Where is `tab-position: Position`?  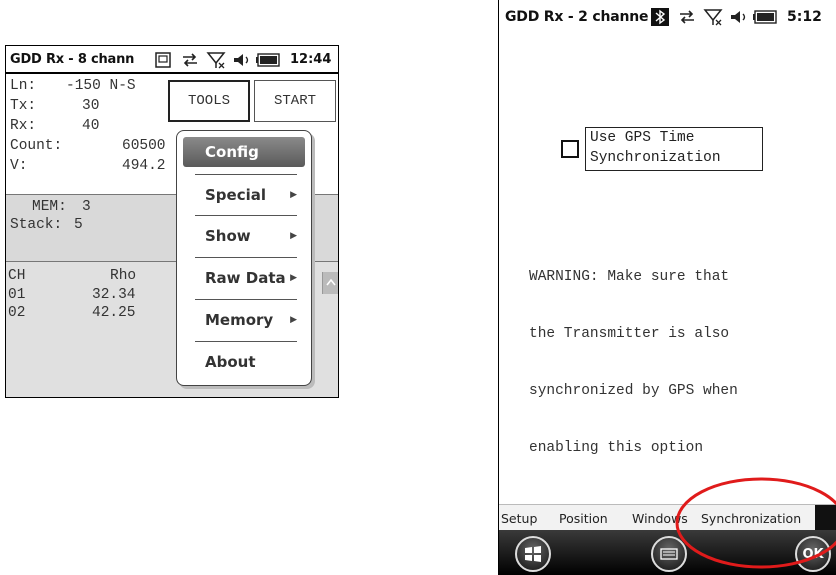
tab-position: Position is located at coordinates (583, 518).